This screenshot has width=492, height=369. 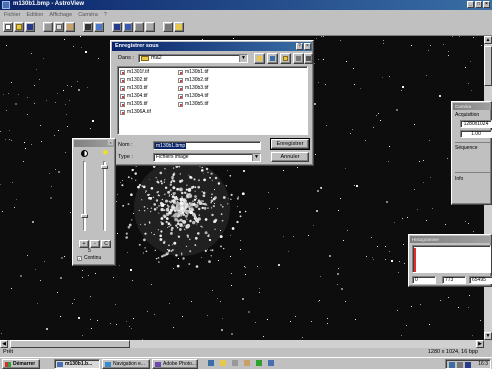 I want to click on list-item: m1302.tif, so click(x=134, y=80).